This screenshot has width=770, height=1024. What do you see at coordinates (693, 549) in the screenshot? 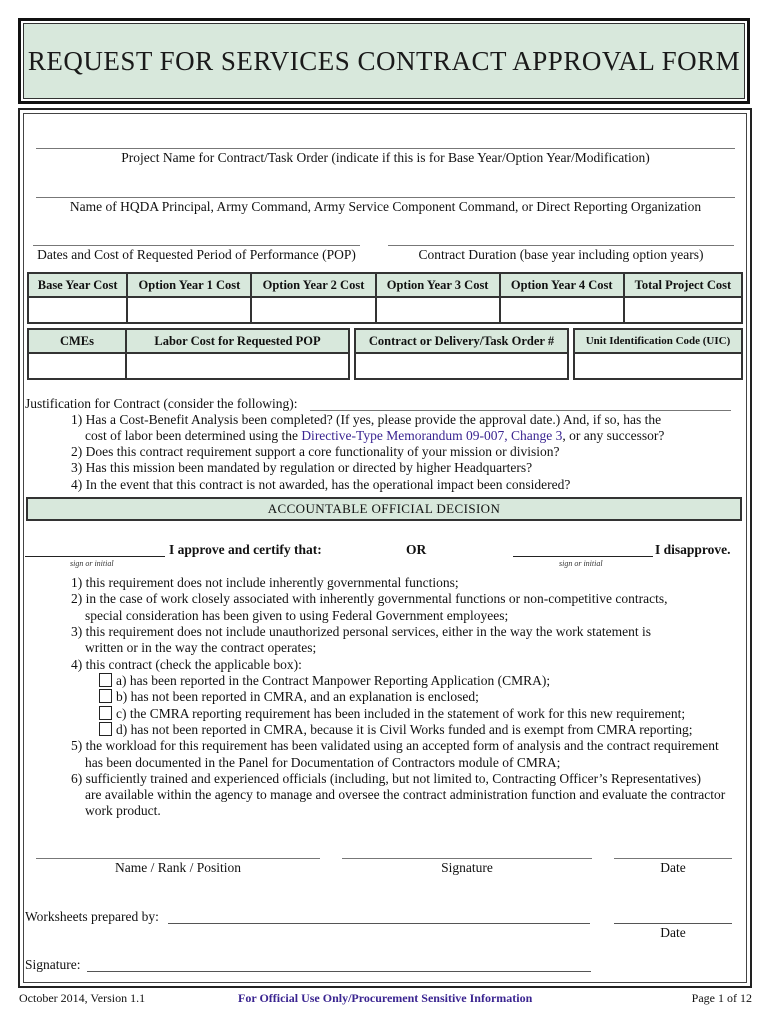
I see `disapprove-label: I disapprove.` at bounding box center [693, 549].